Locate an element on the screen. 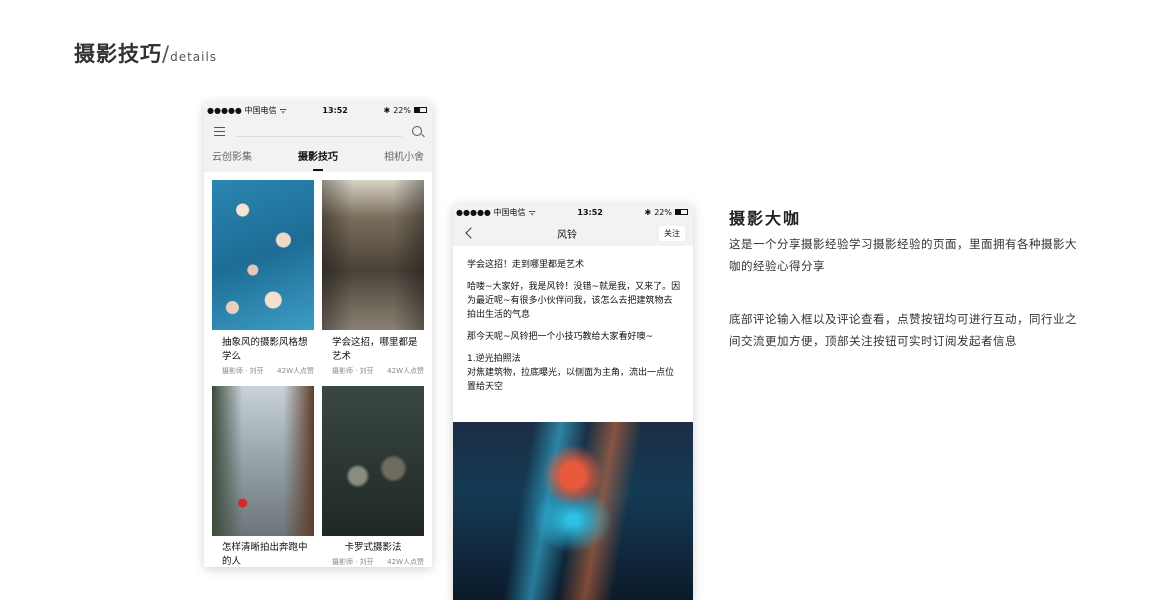 Image resolution: width=1152 pixels, height=600 pixels. article-image is located at coordinates (573, 511).